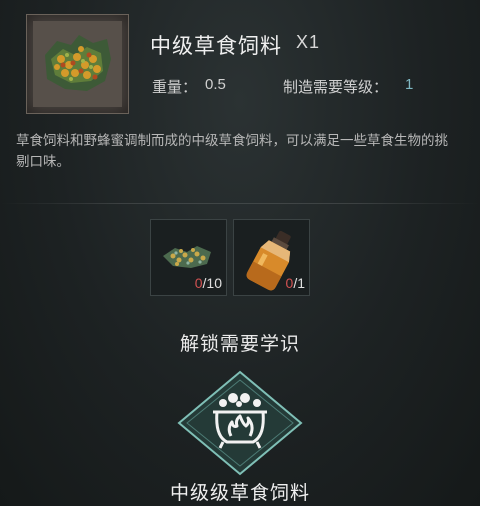  What do you see at coordinates (239, 344) in the screenshot?
I see `unlock-heading: 解锁需要学识` at bounding box center [239, 344].